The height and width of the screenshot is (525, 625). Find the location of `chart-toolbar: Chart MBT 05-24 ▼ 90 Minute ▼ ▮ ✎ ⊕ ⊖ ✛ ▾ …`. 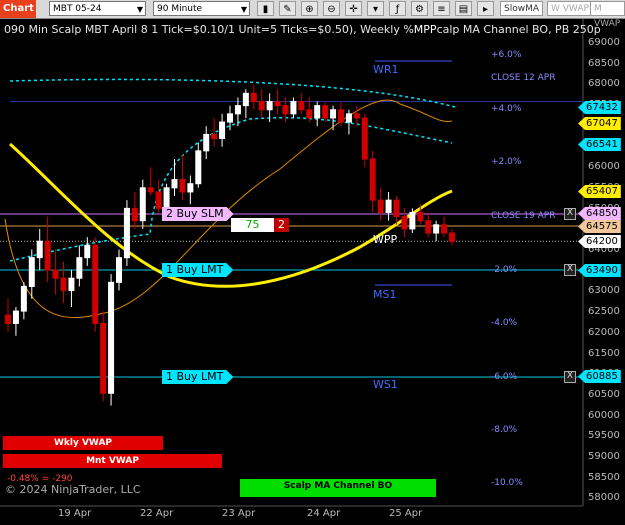

chart-toolbar: Chart MBT 05-24 ▼ 90 Minute ▼ ▮ ✎ ⊕ ⊖ ✛ ▾ … is located at coordinates (312, 14).